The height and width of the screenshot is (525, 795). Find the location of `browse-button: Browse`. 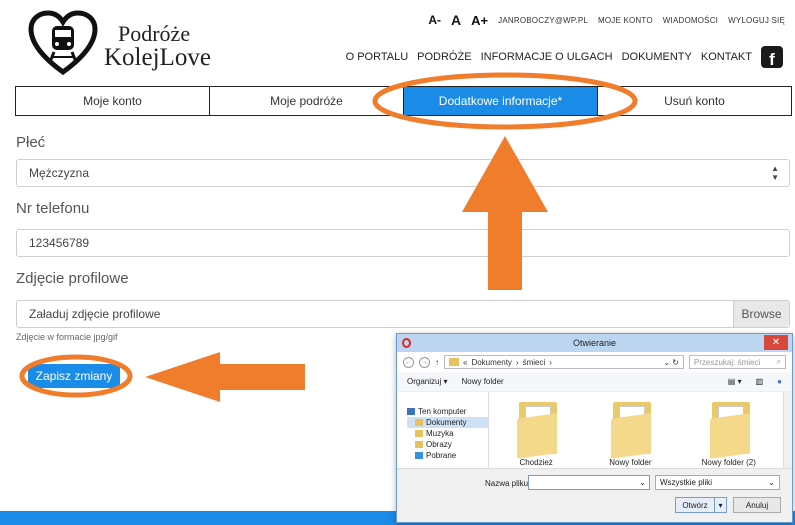

browse-button: Browse is located at coordinates (761, 314).